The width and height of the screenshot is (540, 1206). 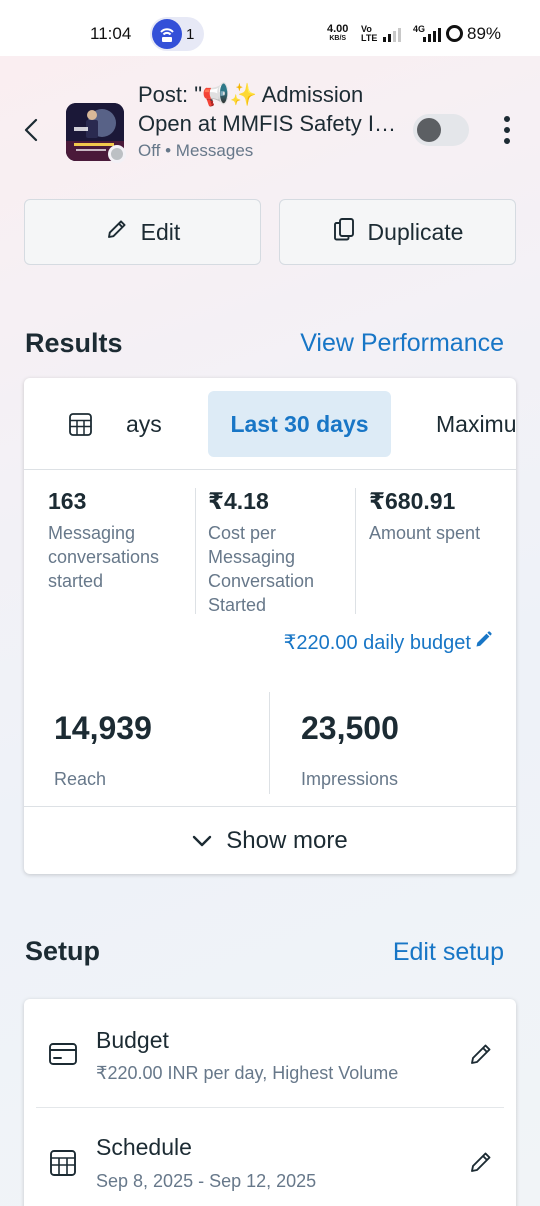 I want to click on tab-last-30-days: Last 30 days, so click(x=299, y=424).